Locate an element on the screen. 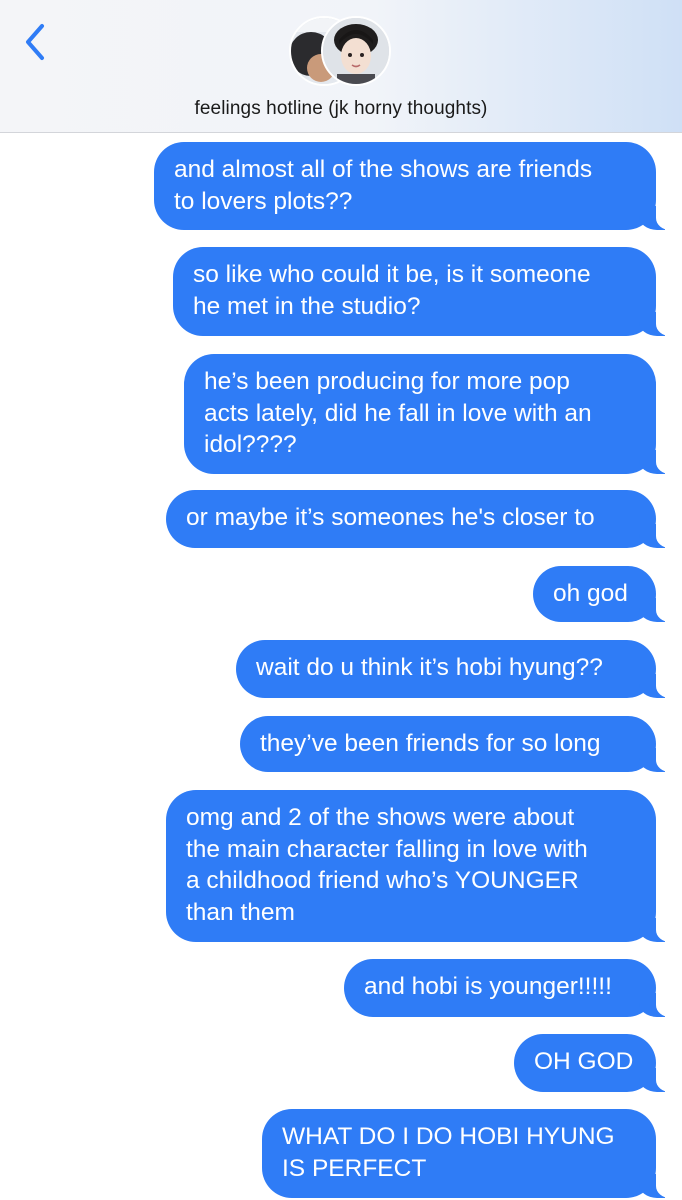 The image size is (682, 1200). sent-message: and hobi is younger!!!!! is located at coordinates (513, 988).